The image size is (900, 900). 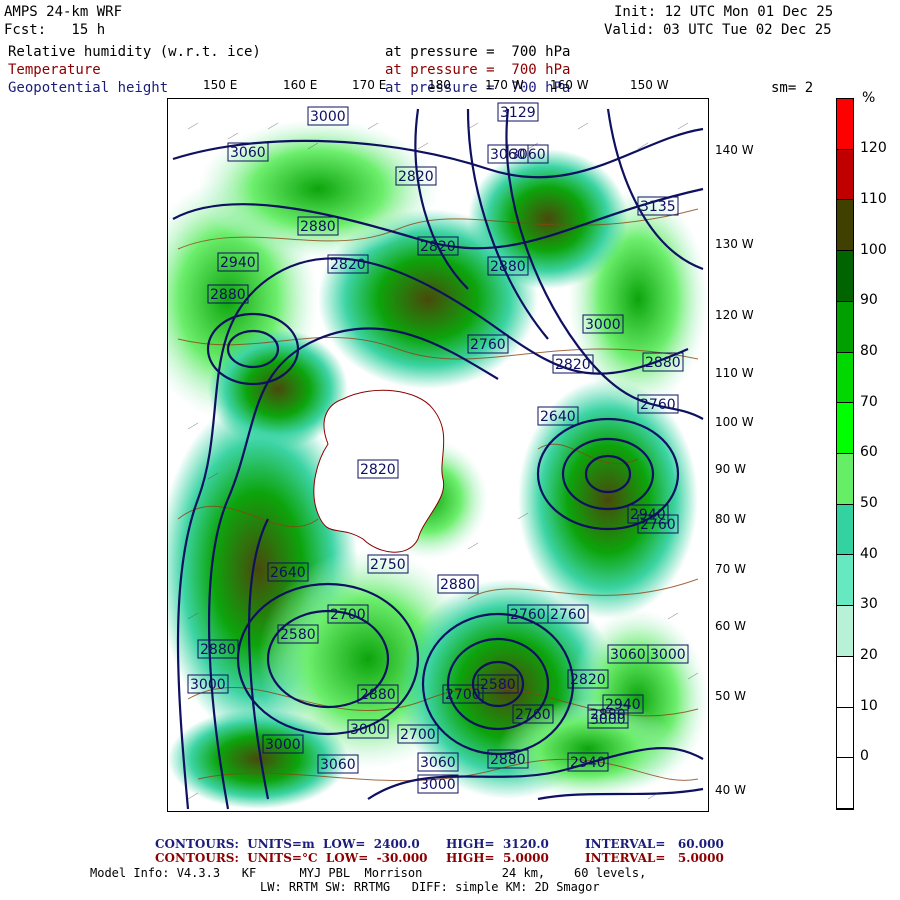 What do you see at coordinates (734, 244) in the screenshot?
I see `lat-label: 130 W` at bounding box center [734, 244].